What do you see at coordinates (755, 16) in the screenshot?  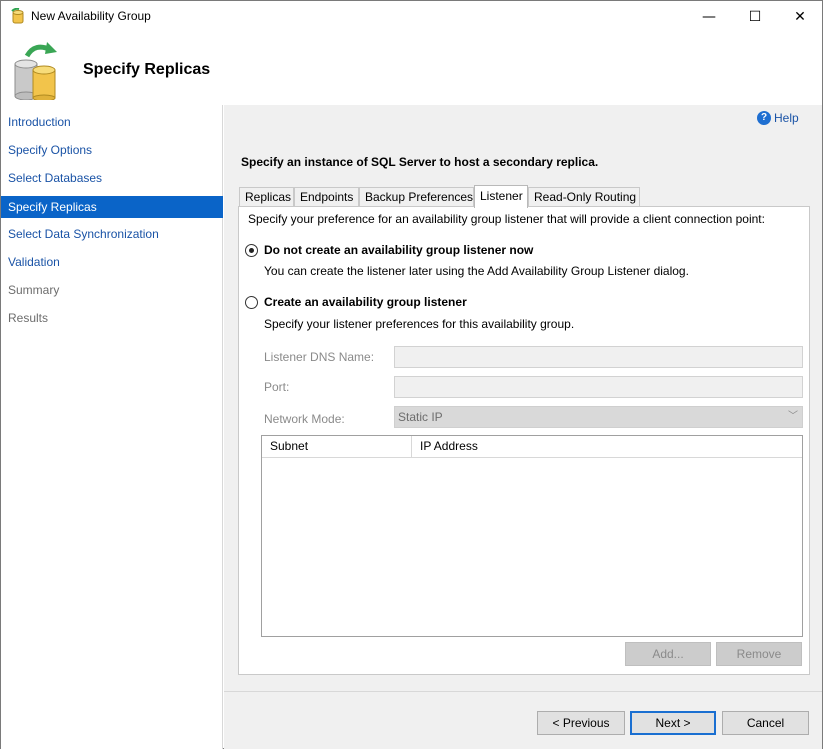 I see `maximize-icon: ☐` at bounding box center [755, 16].